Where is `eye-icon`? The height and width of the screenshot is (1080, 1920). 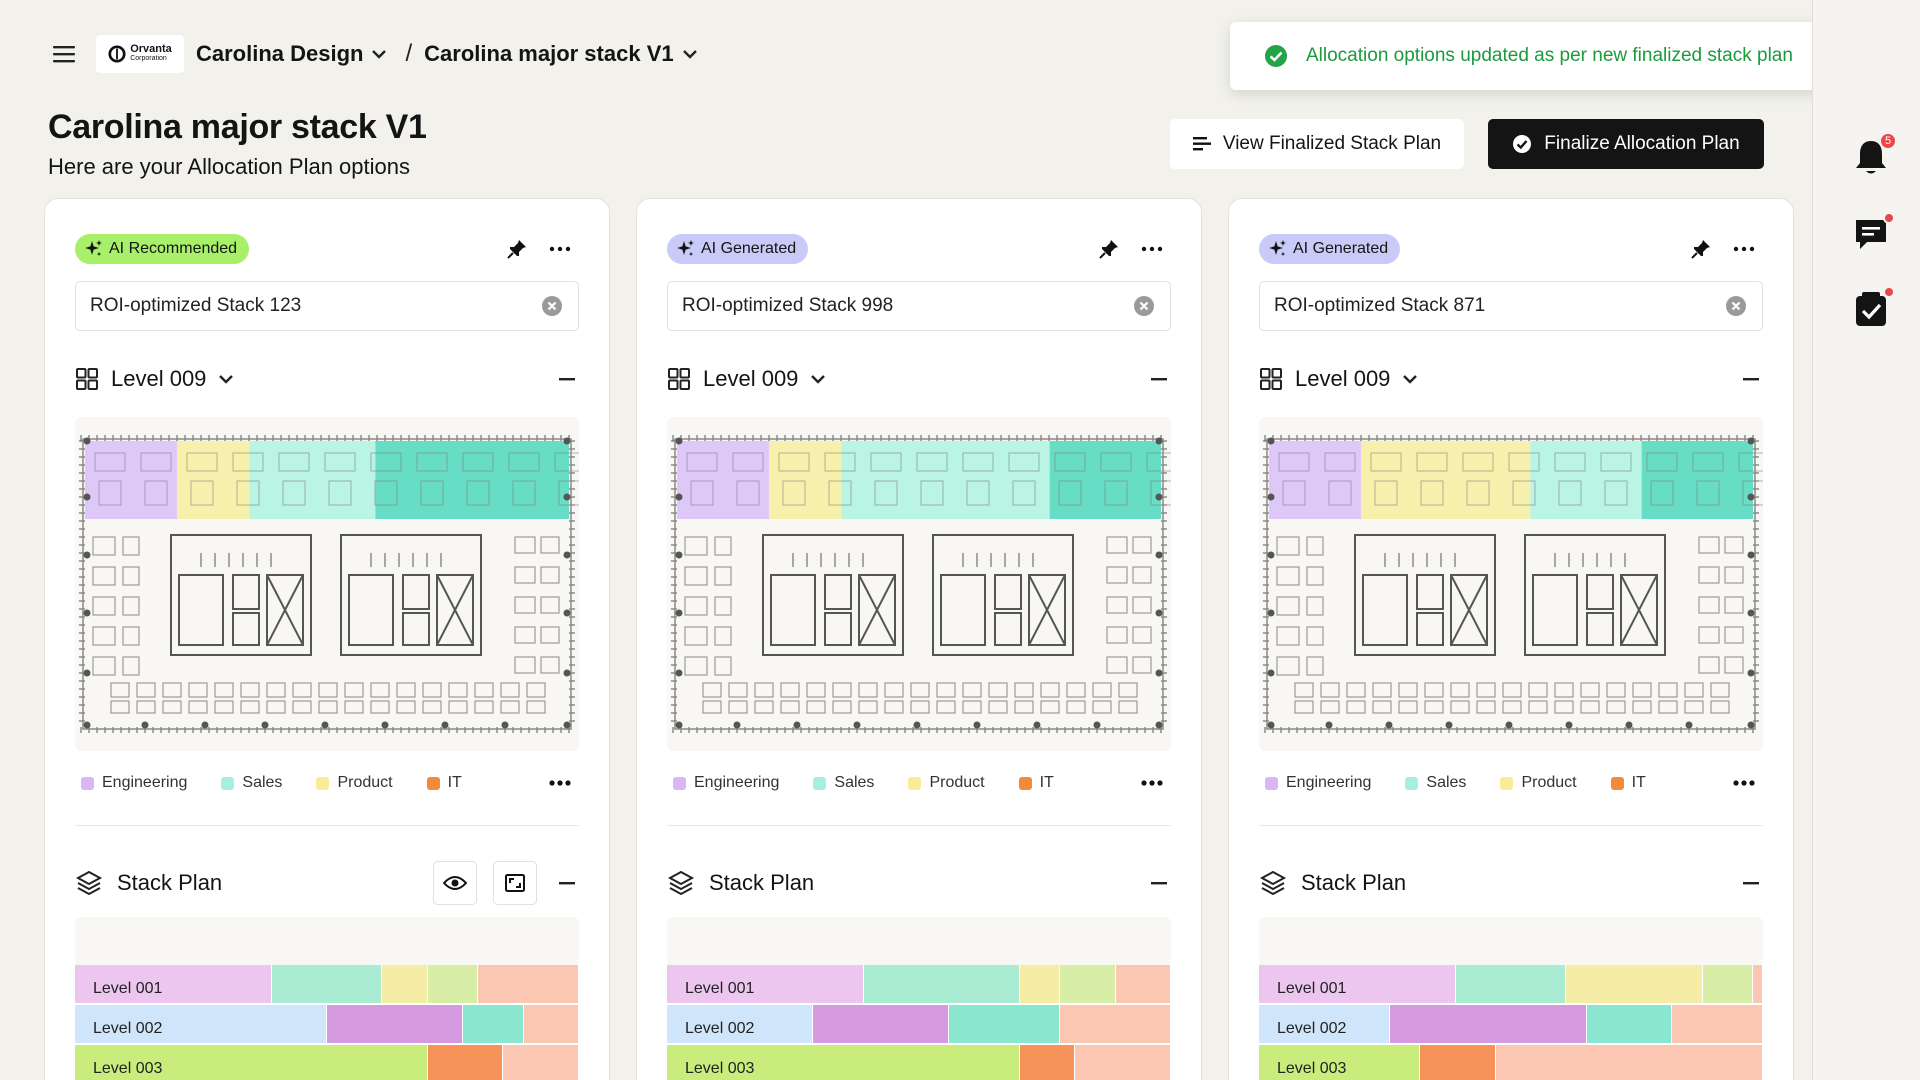
eye-icon is located at coordinates (455, 883).